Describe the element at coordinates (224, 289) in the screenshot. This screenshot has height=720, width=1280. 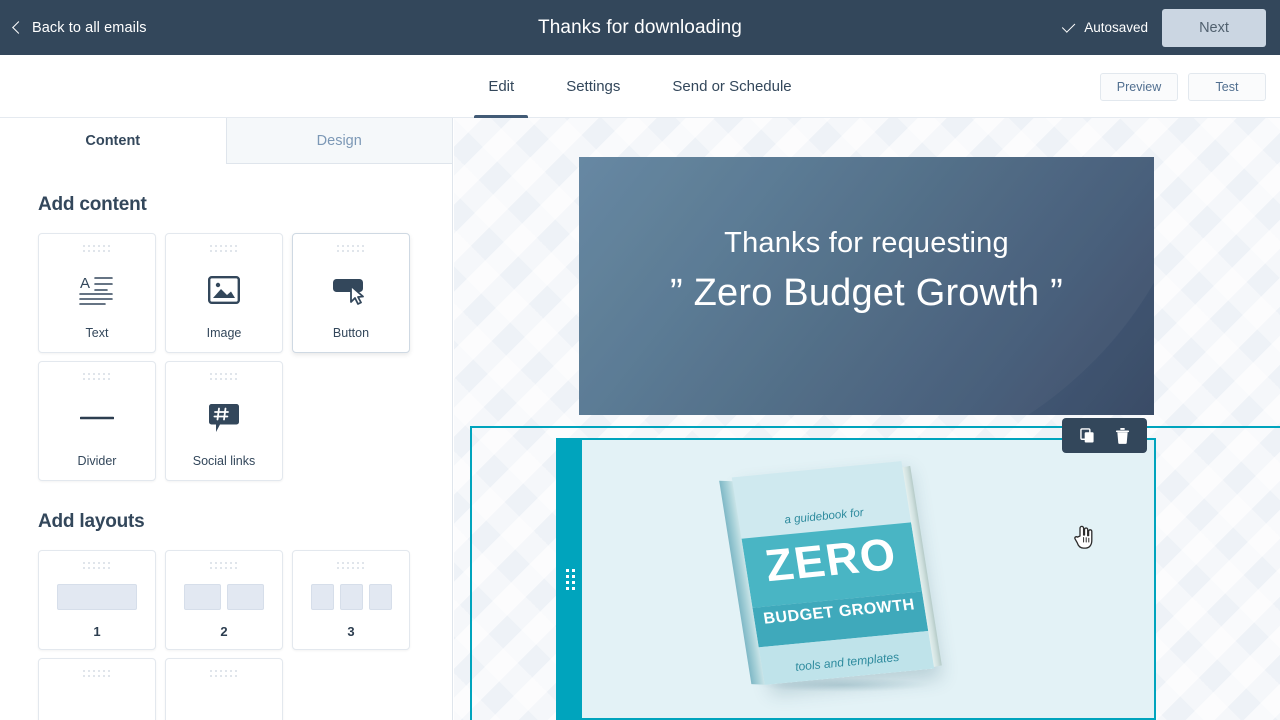
I see `image-icon` at that location.